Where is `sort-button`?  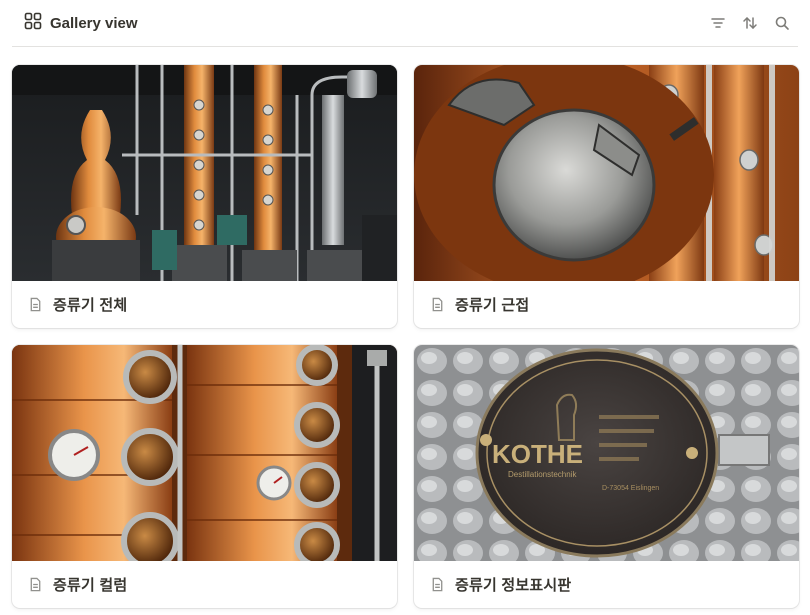
sort-button is located at coordinates (750, 23).